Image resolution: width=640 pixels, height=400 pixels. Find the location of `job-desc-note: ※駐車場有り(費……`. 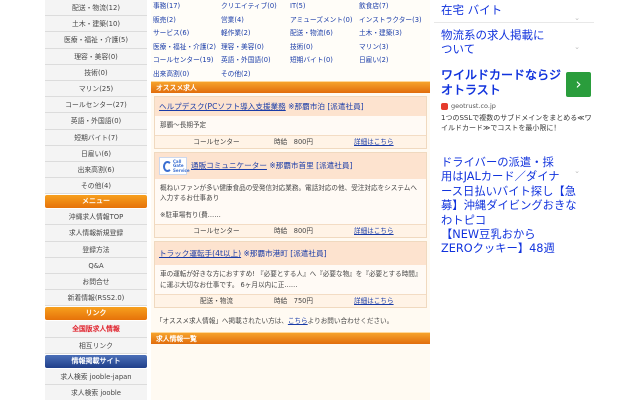

job-desc-note: ※駐車場有り(費…… is located at coordinates (190, 214).